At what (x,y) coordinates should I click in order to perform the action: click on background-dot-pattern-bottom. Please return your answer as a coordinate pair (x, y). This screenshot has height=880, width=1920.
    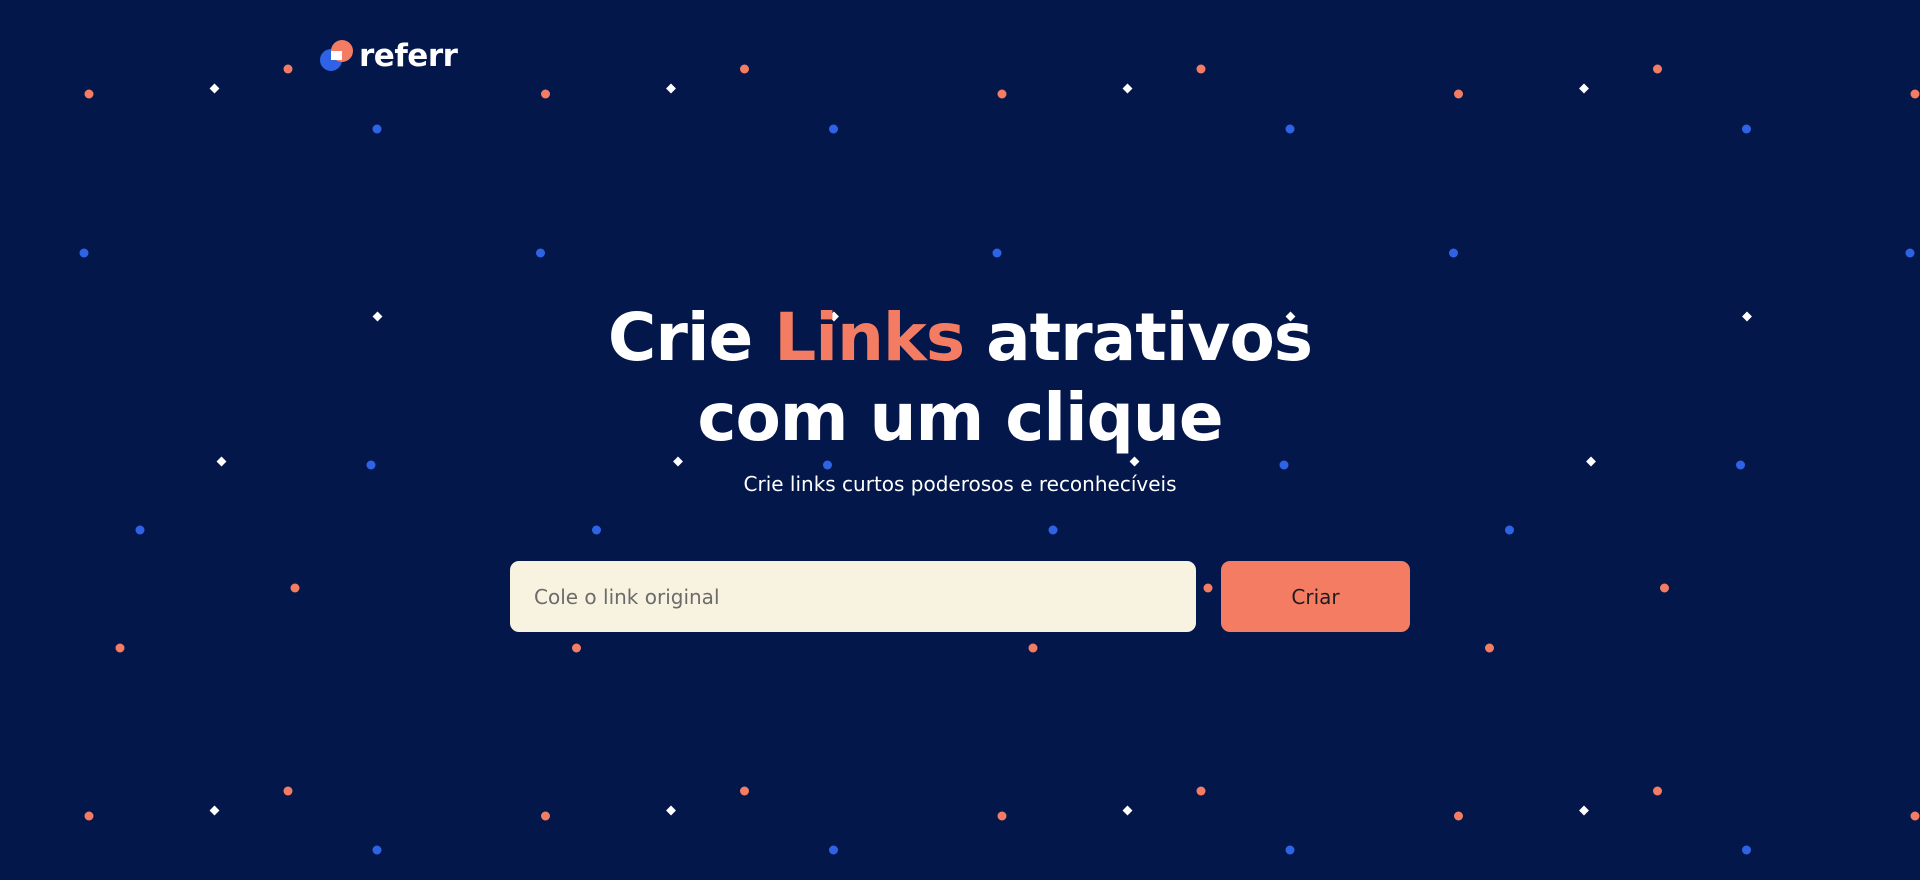
    Looking at the image, I should click on (960, 825).